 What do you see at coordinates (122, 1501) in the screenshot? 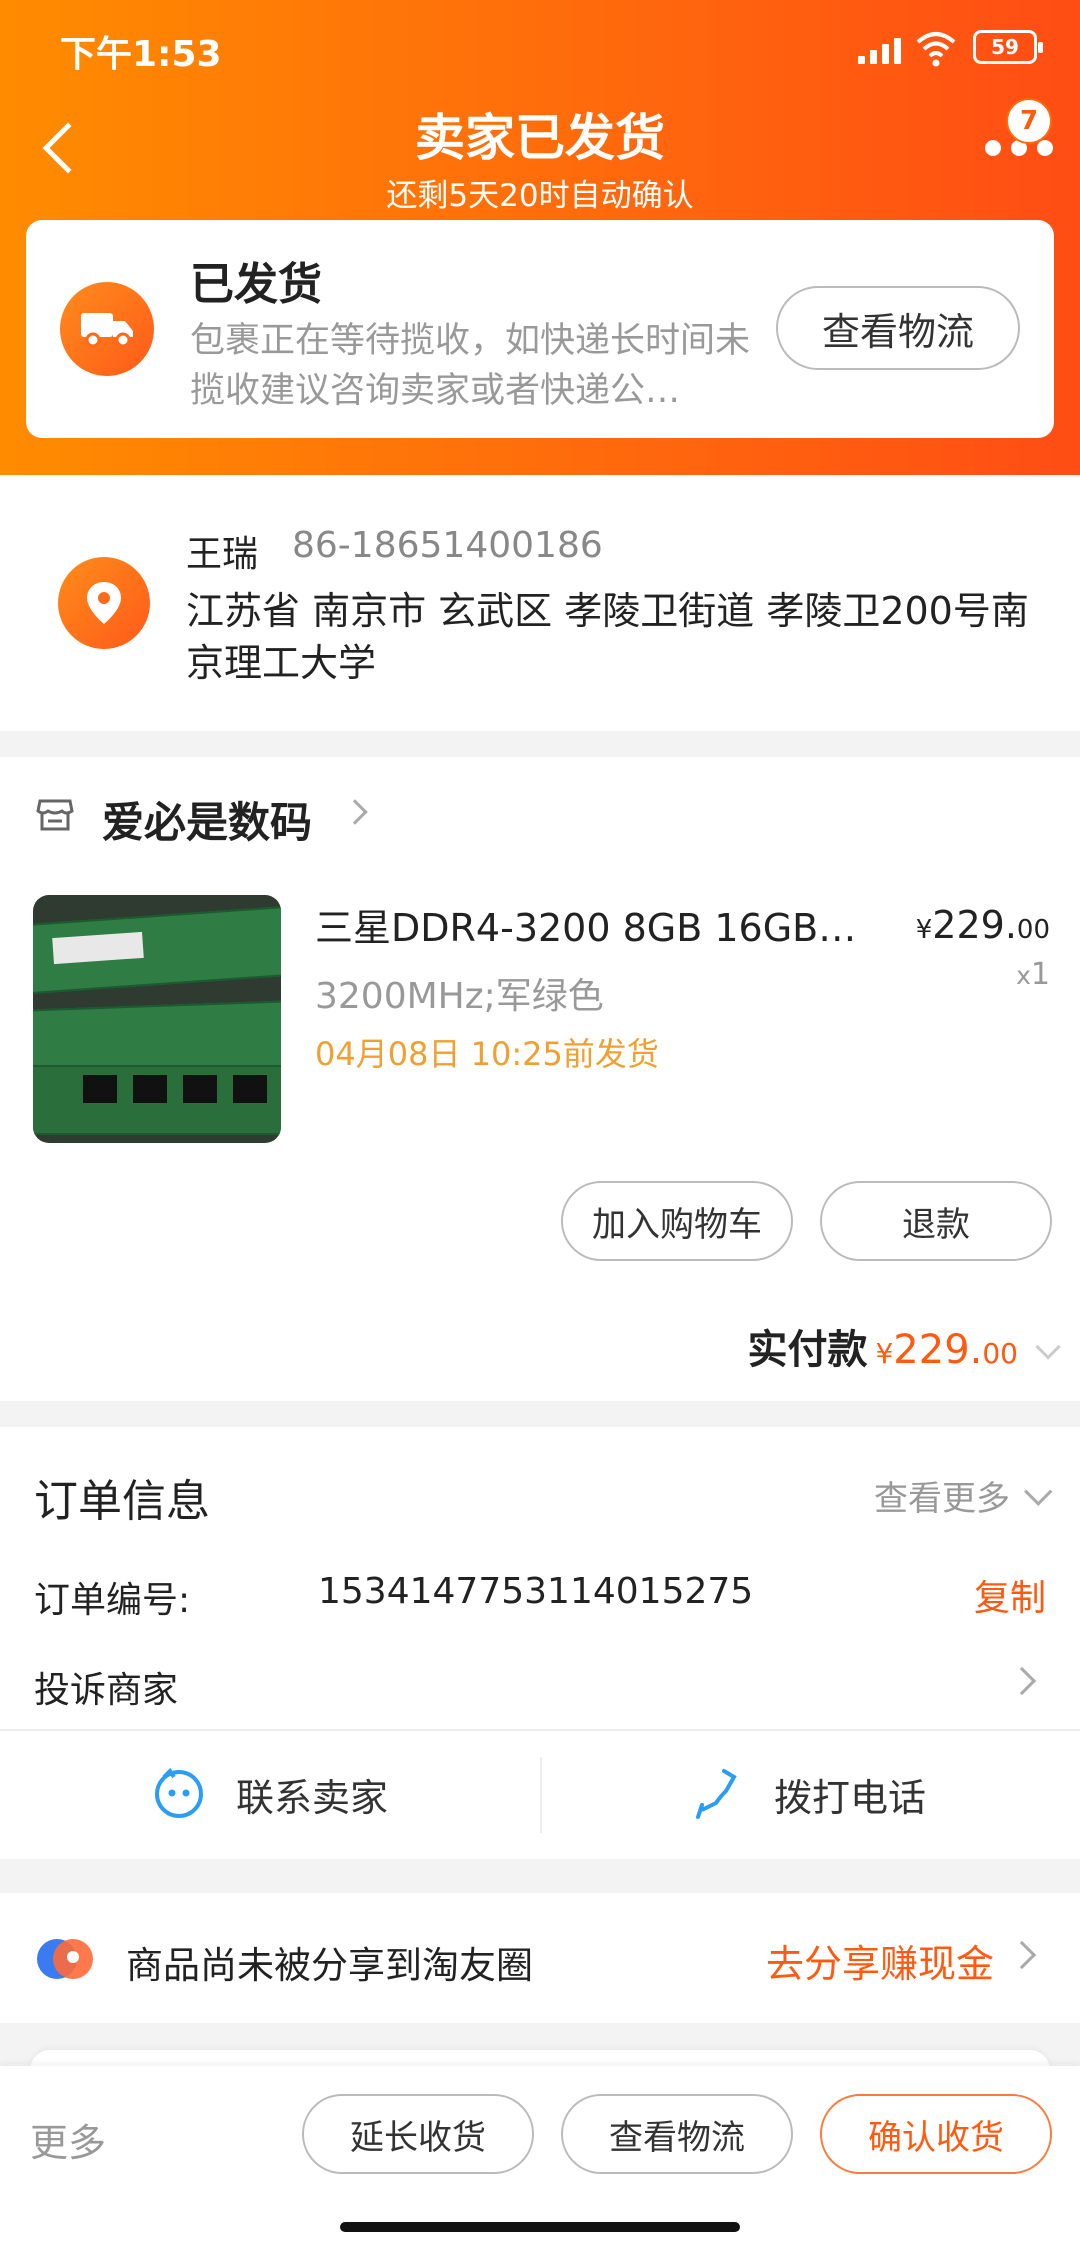
I see `order-info-title: 订单信息` at bounding box center [122, 1501].